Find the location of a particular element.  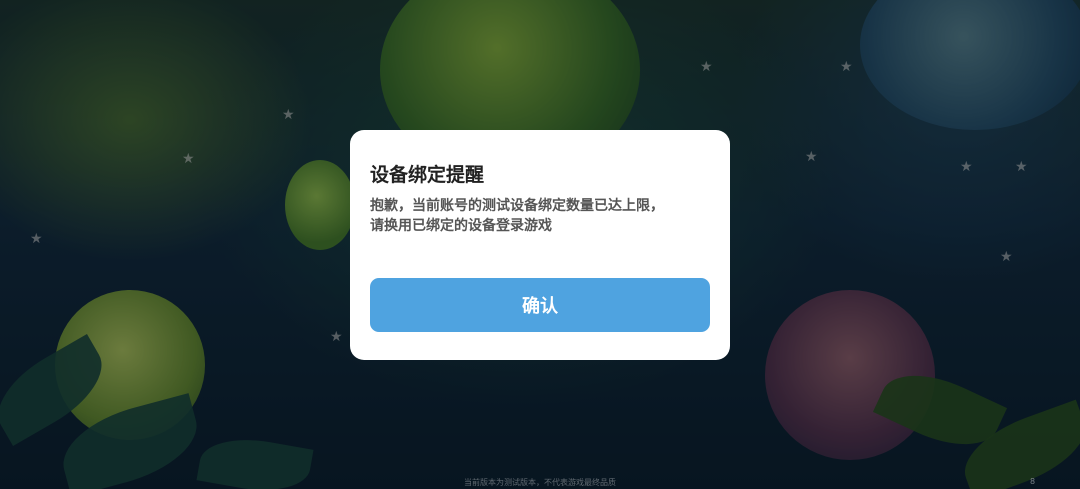

dialog-message-line: 请换用已绑定的设备登录游戏 is located at coordinates (461, 226).